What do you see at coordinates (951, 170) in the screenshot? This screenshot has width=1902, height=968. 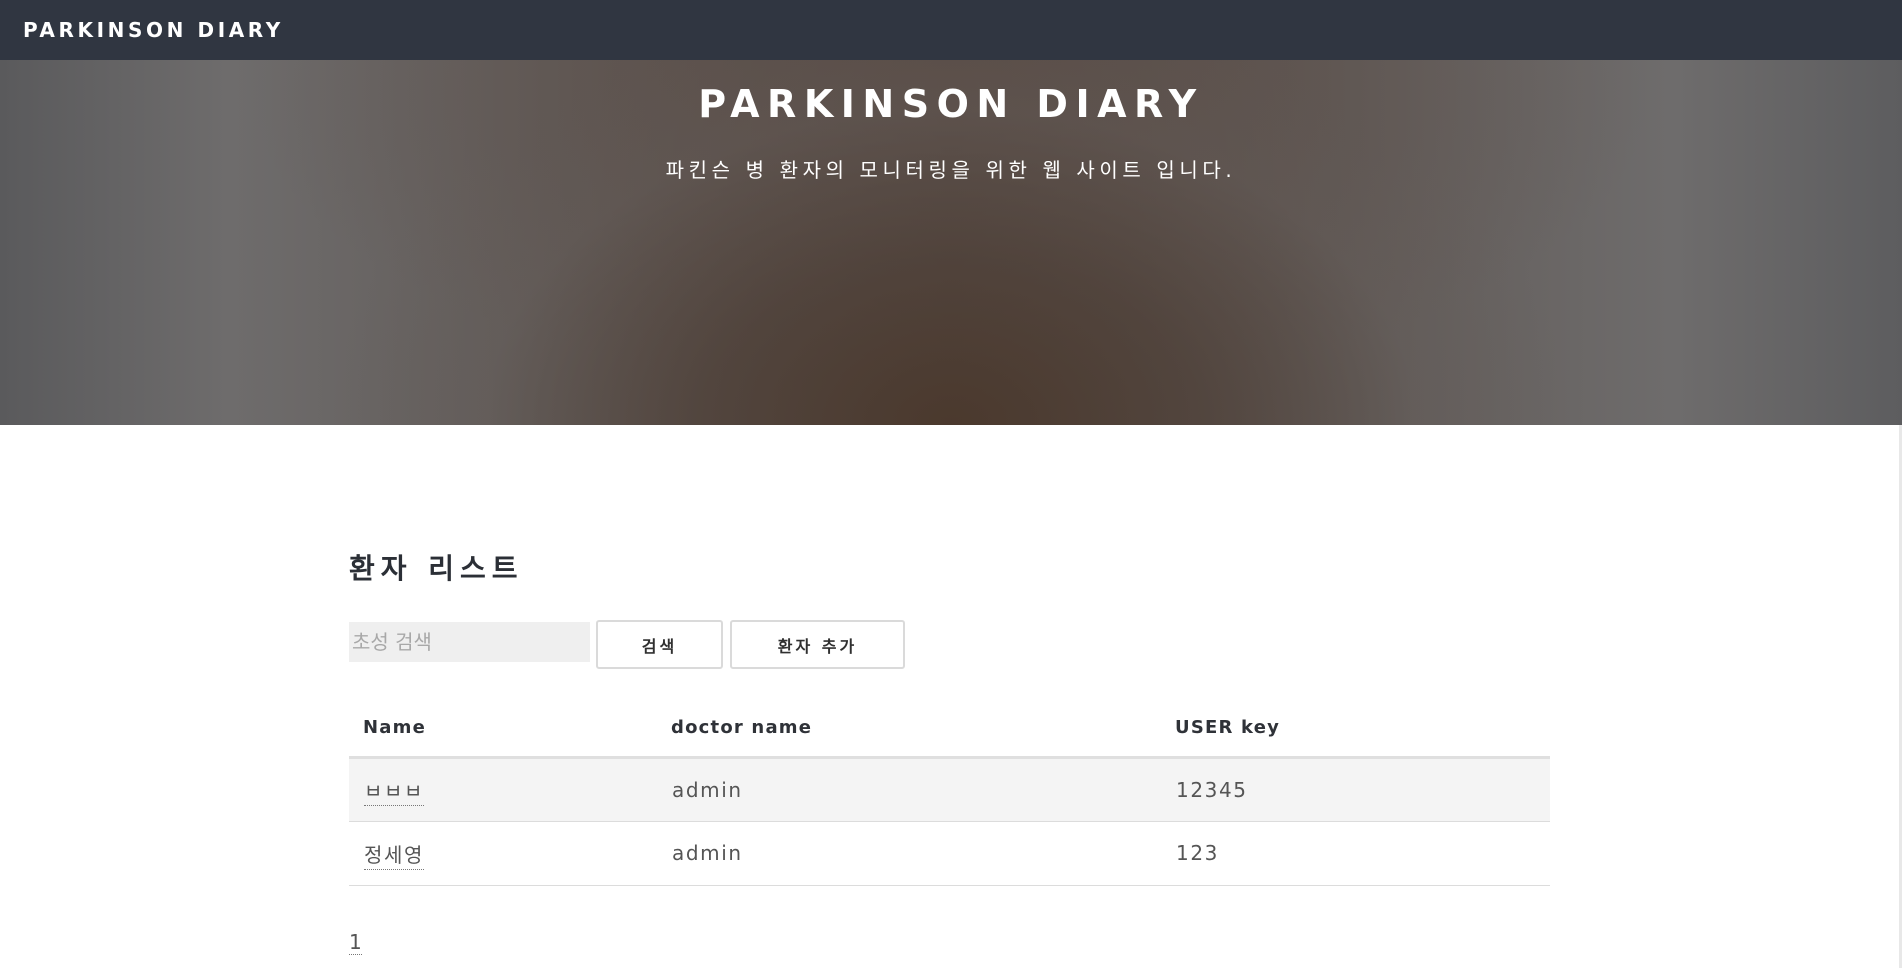 I see `hero-subtitle: 파킨슨 병 환자의 모니터링을 위한 웹 사이트 입니다.` at bounding box center [951, 170].